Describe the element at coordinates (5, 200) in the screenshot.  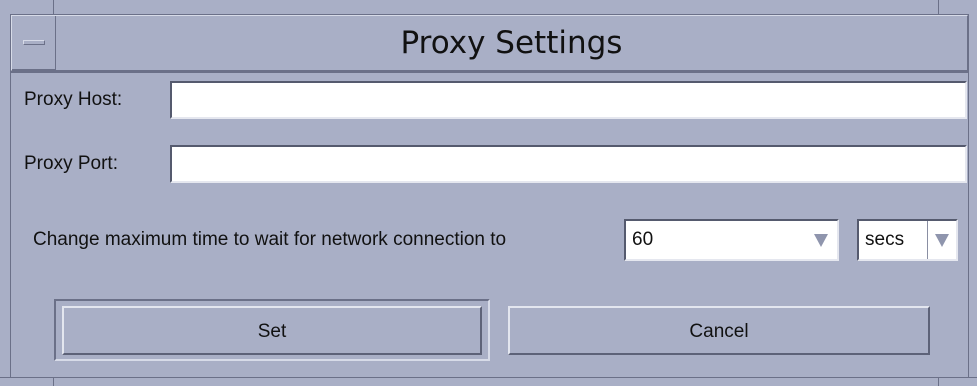
I see `window-frame-left` at that location.